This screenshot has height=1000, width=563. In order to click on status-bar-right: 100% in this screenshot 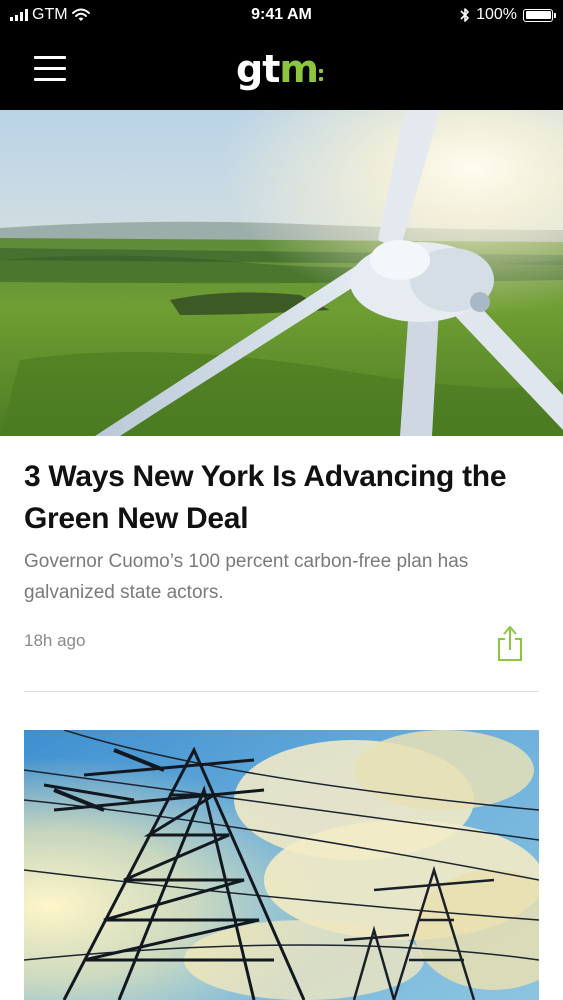, I will do `click(508, 15)`.